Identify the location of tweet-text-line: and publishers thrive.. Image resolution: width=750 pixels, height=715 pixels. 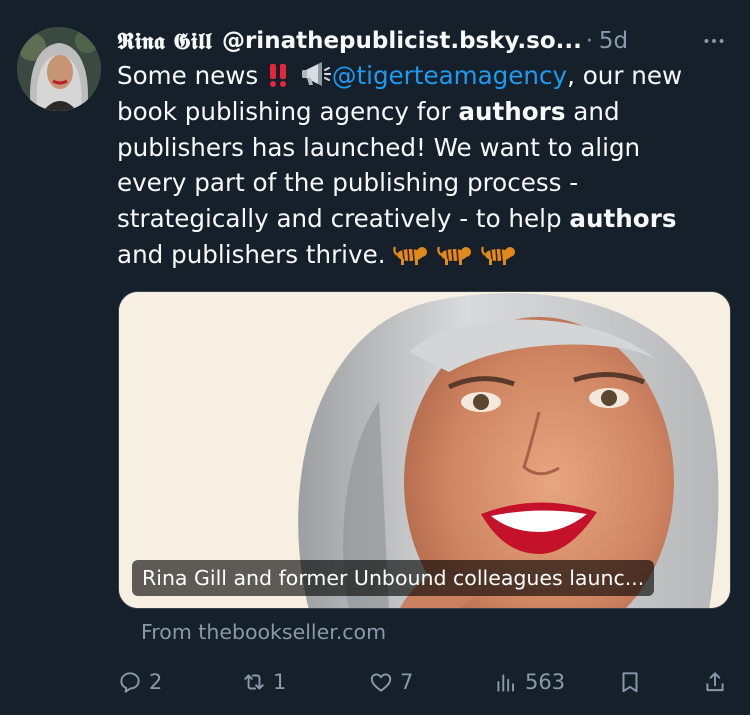
(422, 255).